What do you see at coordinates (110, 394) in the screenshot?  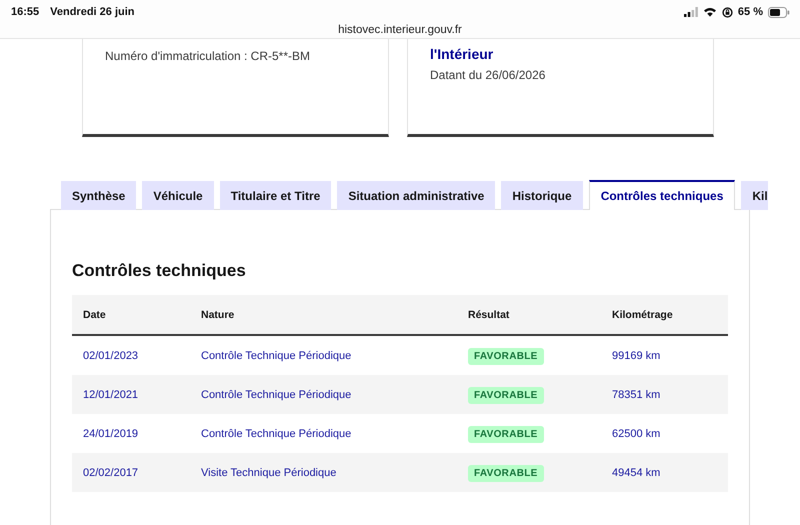 I see `date-link: 12/01/2021` at bounding box center [110, 394].